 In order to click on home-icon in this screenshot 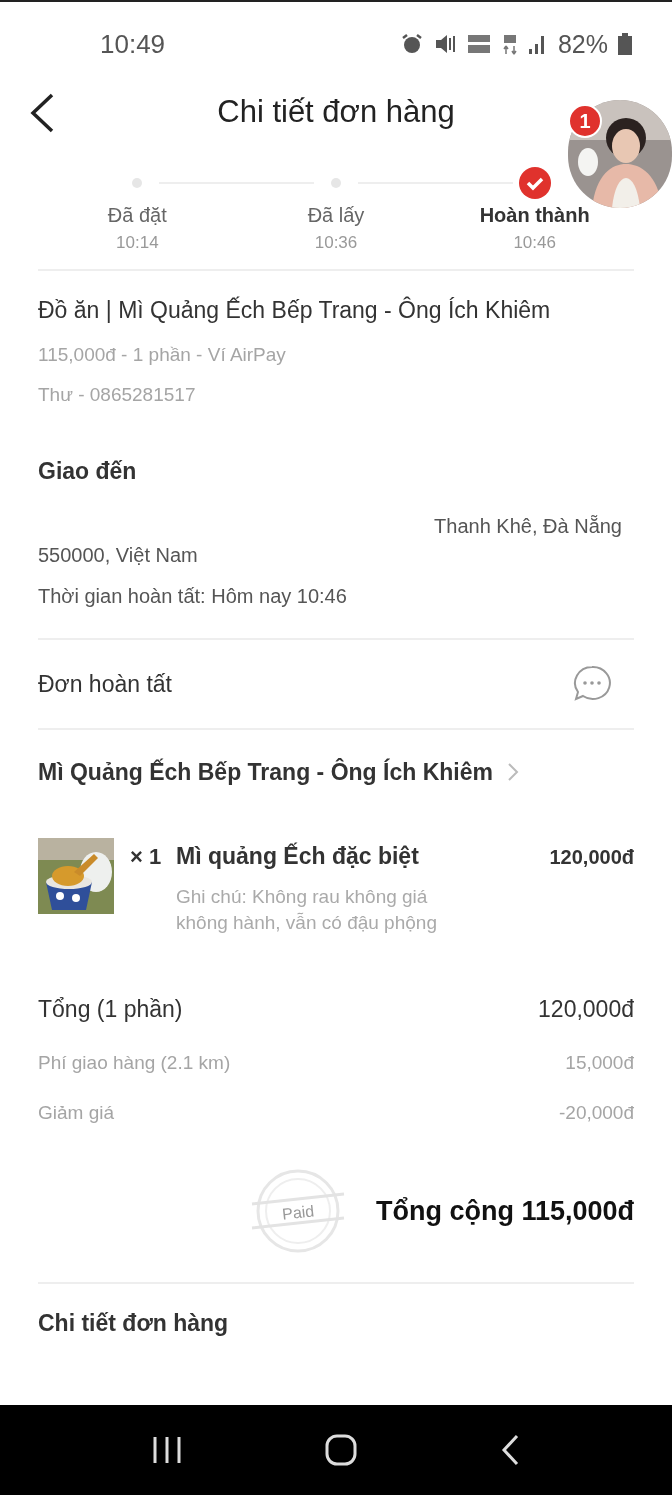, I will do `click(341, 1450)`.